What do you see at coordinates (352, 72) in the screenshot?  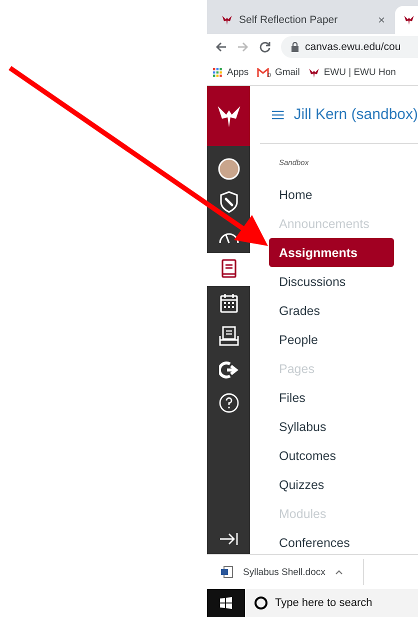 I see `bookmark: EWU | EWU Hon` at bounding box center [352, 72].